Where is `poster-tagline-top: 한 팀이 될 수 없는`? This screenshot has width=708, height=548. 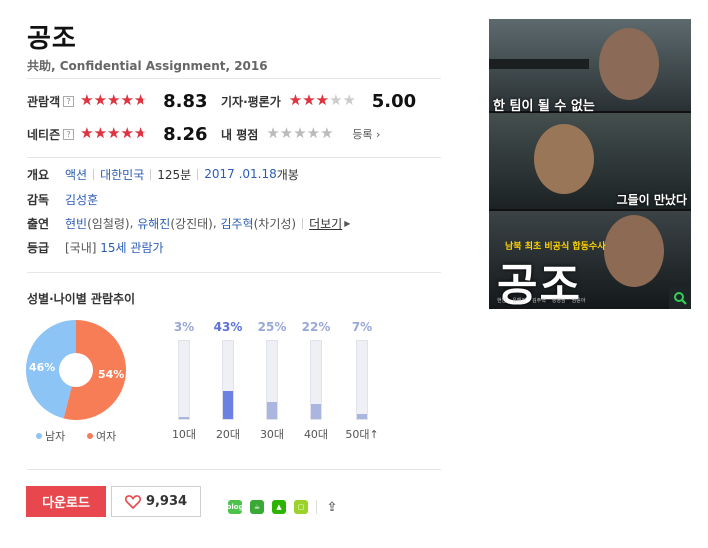
poster-tagline-top: 한 팀이 될 수 없는 is located at coordinates (544, 106).